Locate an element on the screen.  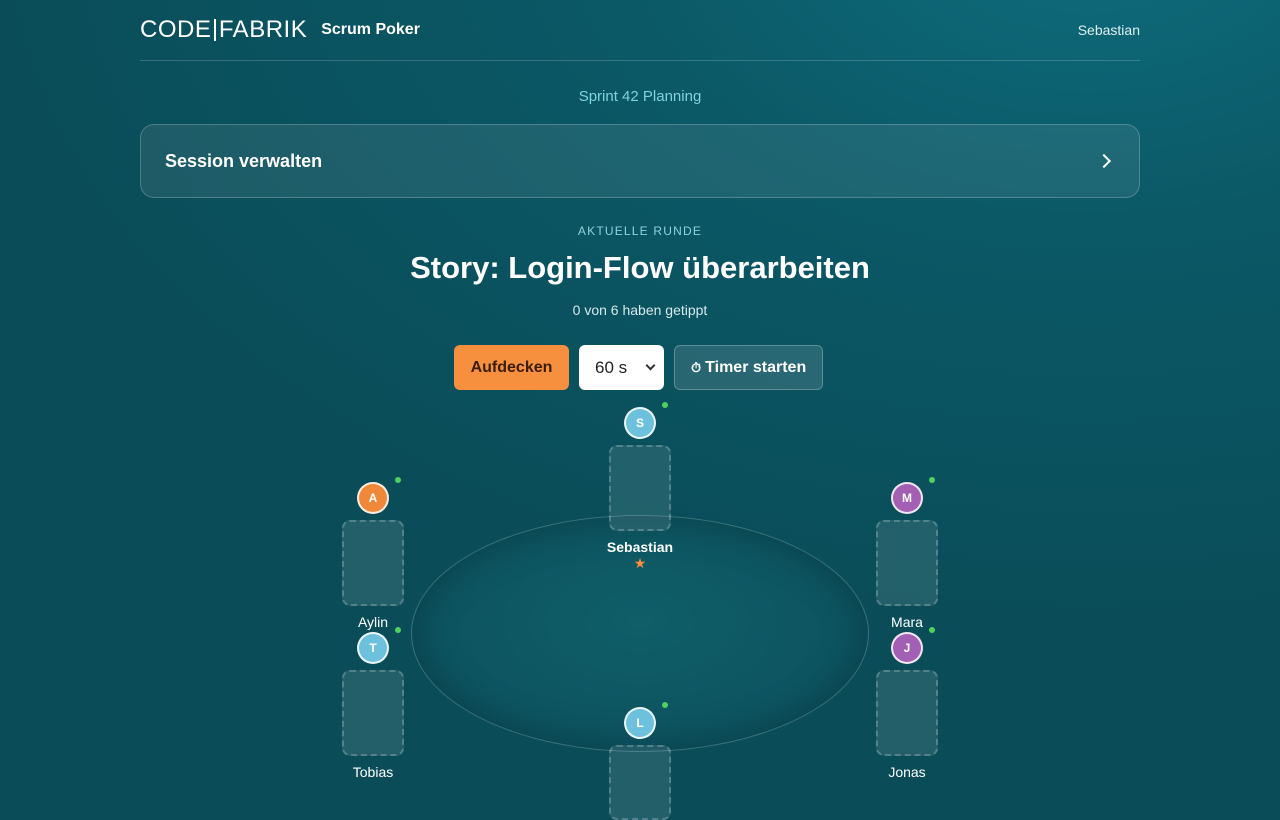
session-manage-label: Session verwalten is located at coordinates (244, 160).